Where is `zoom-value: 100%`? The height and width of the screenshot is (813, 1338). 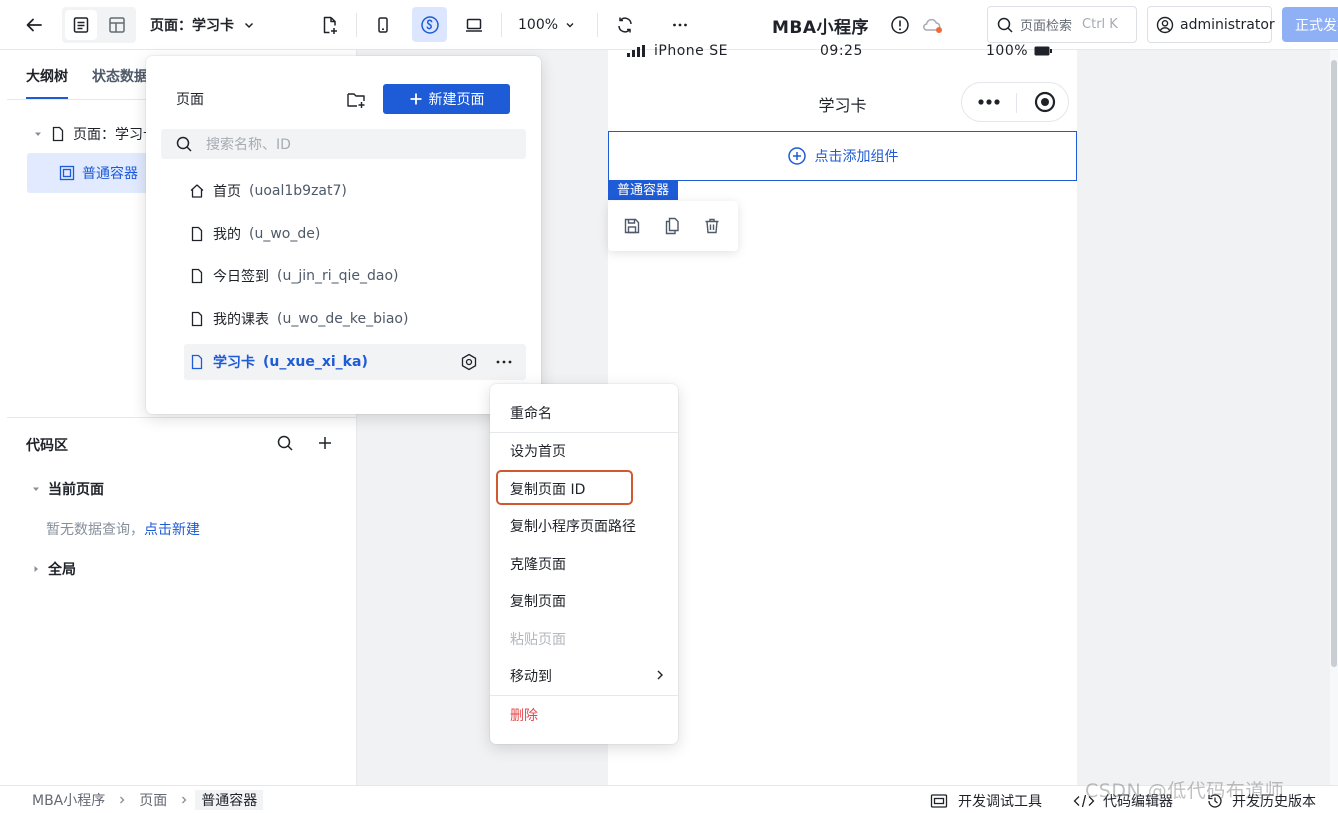 zoom-value: 100% is located at coordinates (538, 25).